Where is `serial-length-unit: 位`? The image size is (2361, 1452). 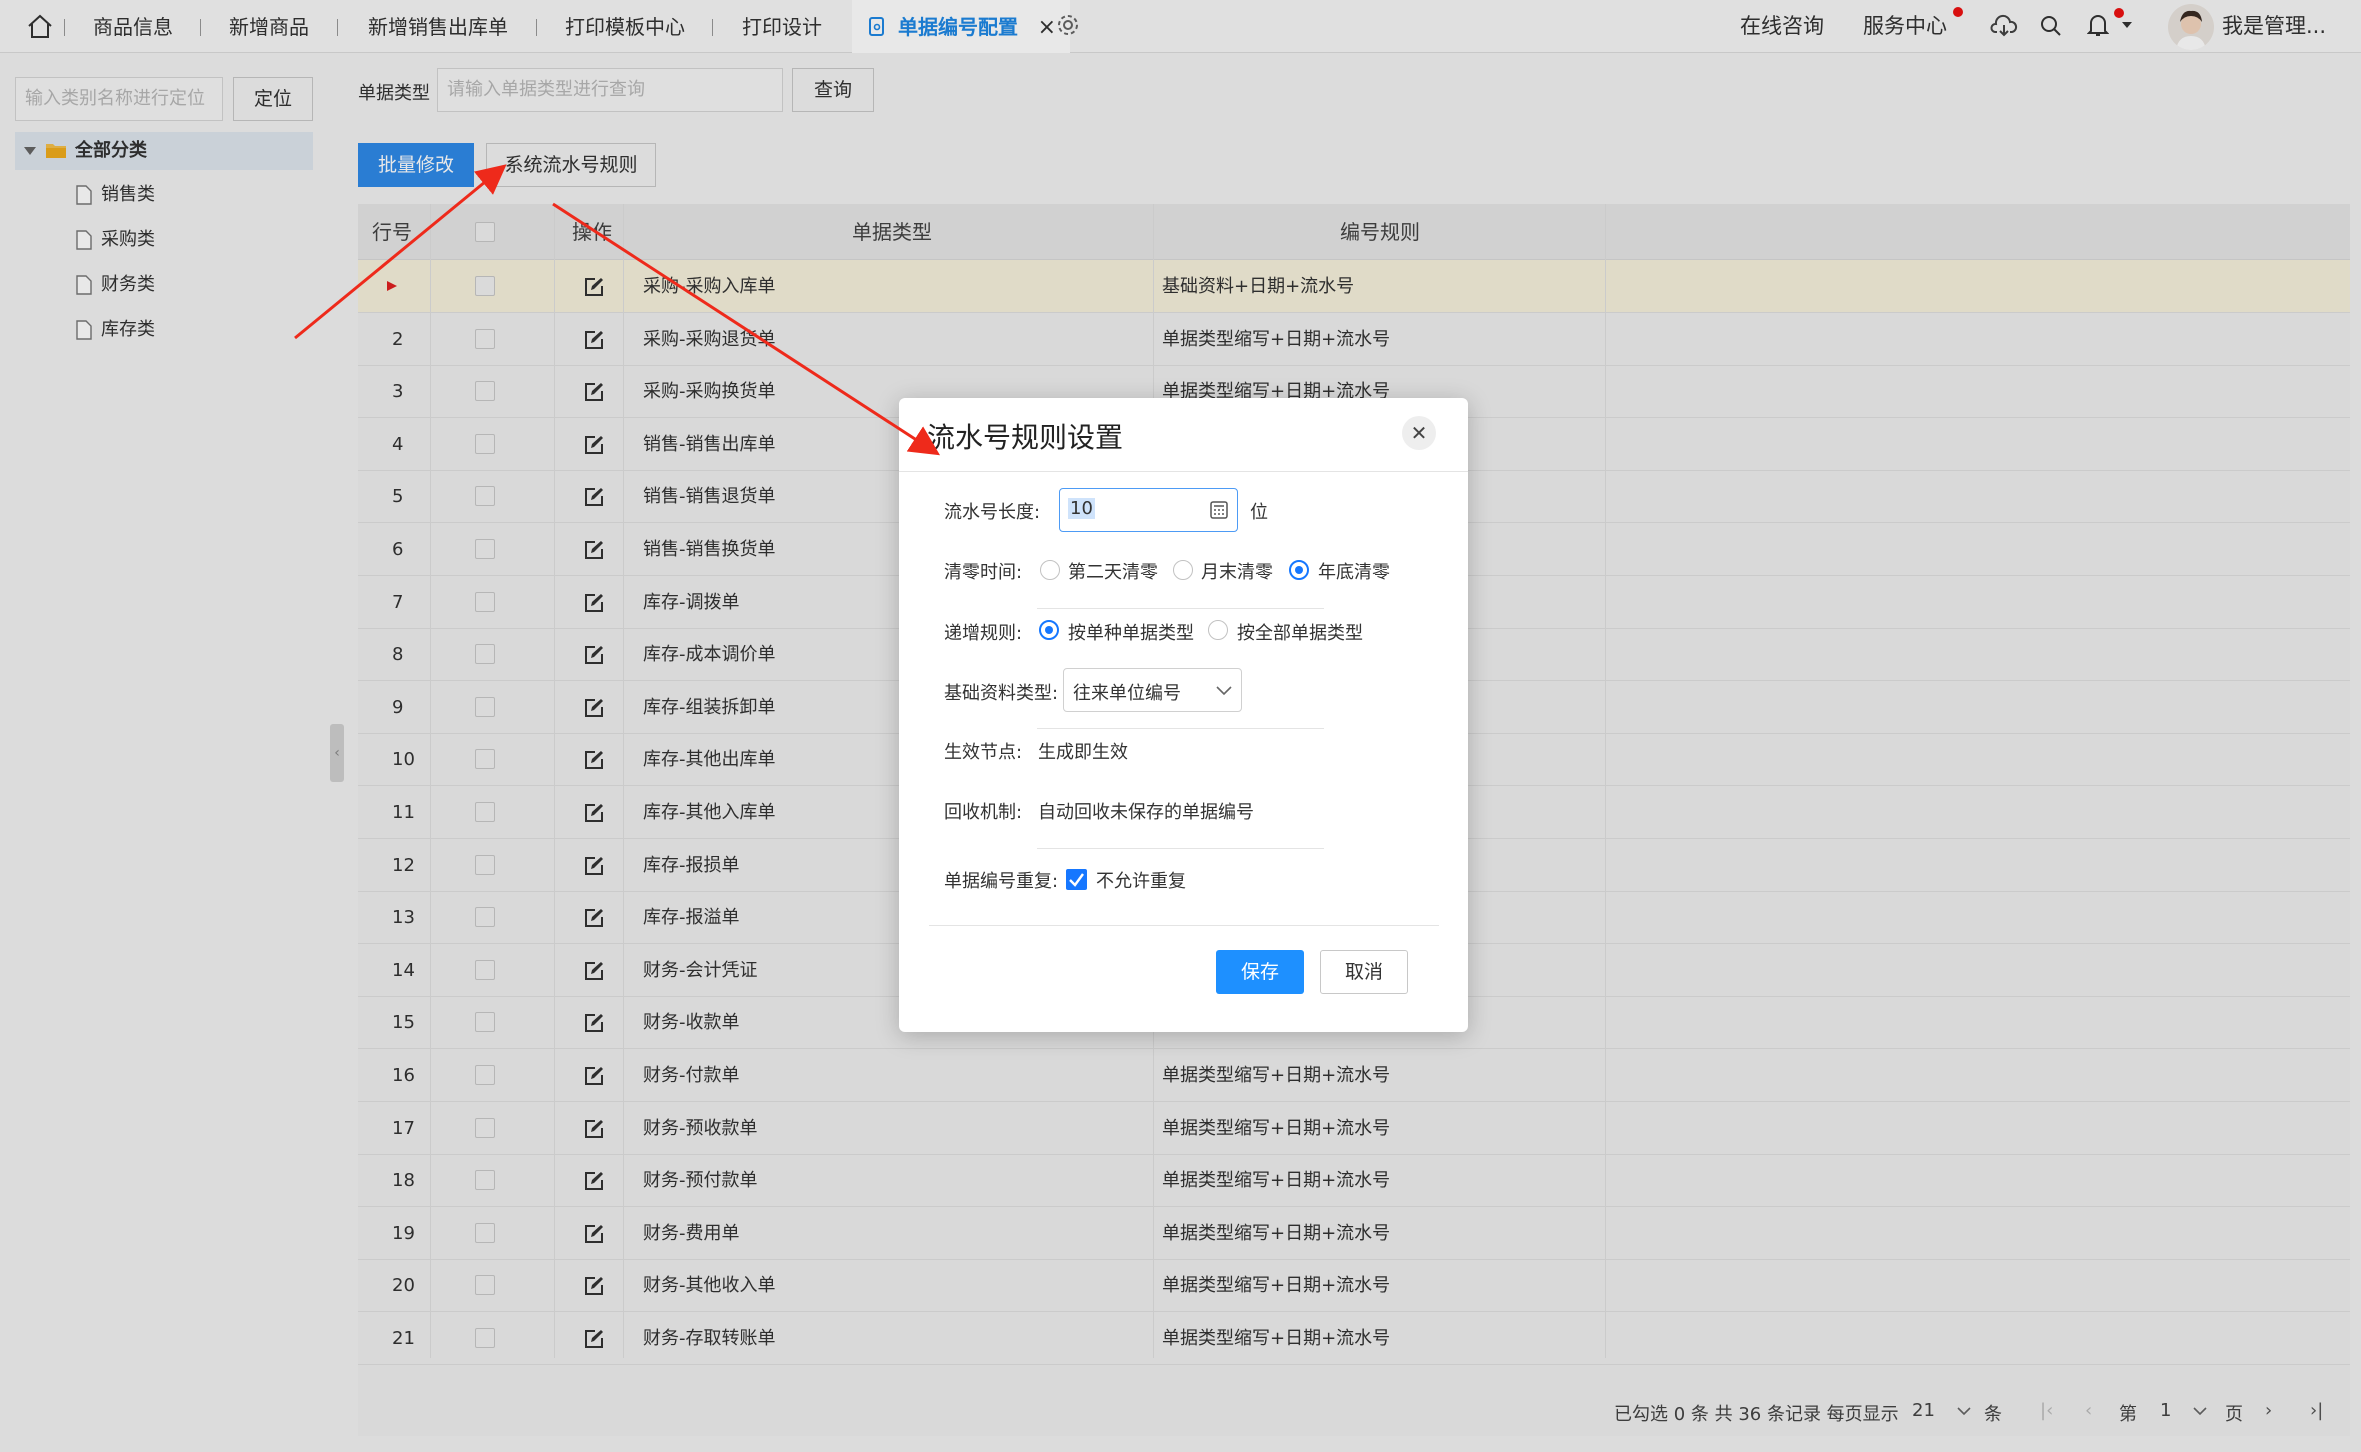 serial-length-unit: 位 is located at coordinates (1259, 512).